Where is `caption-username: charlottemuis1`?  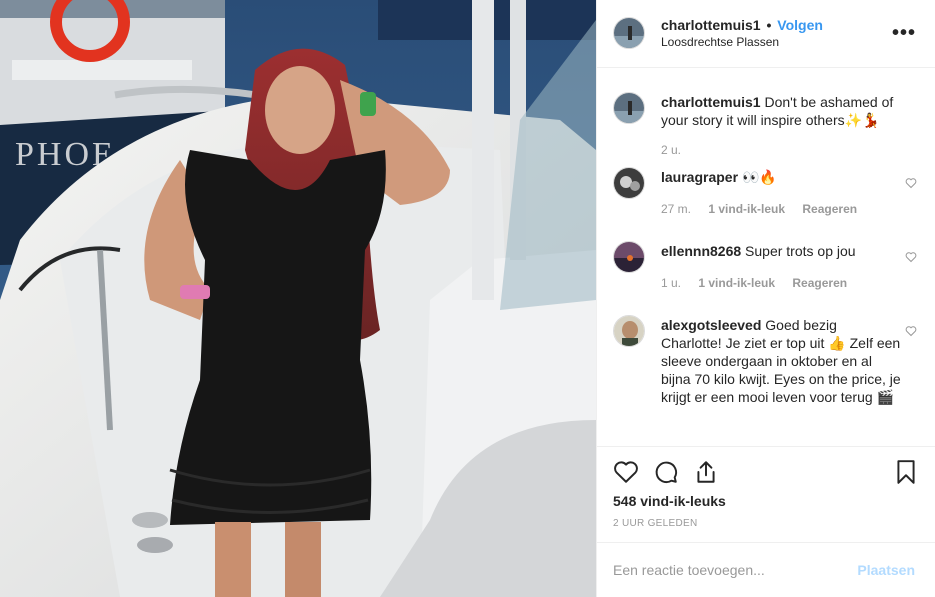 caption-username: charlottemuis1 is located at coordinates (711, 102).